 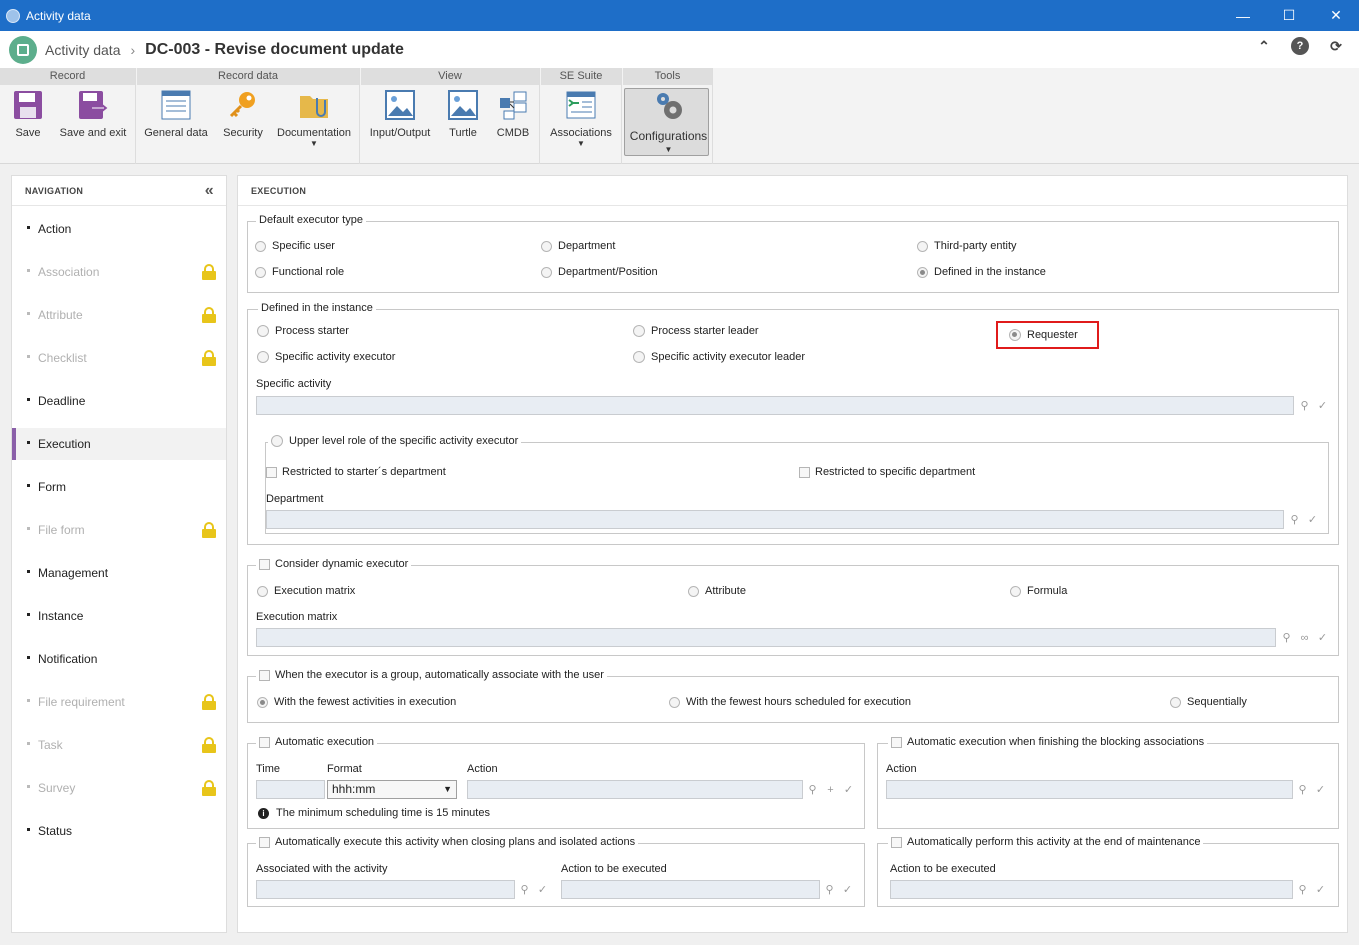 What do you see at coordinates (1304, 637) in the screenshot?
I see `binoculars-icon: ∞` at bounding box center [1304, 637].